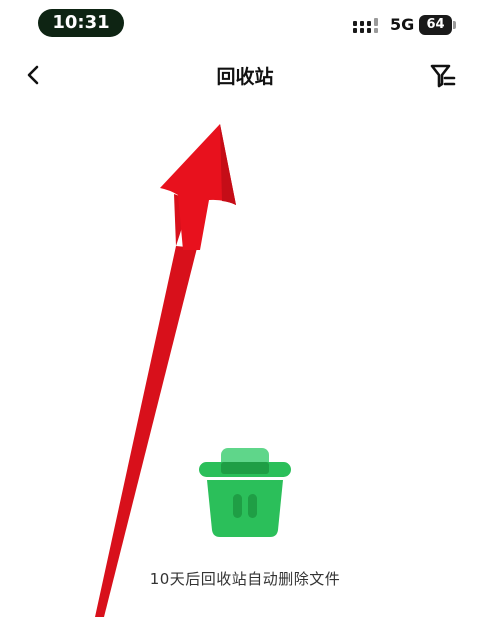  Describe the element at coordinates (245, 579) in the screenshot. I see `auto-delete-notice: 10天后回收站自动删除文件` at that location.